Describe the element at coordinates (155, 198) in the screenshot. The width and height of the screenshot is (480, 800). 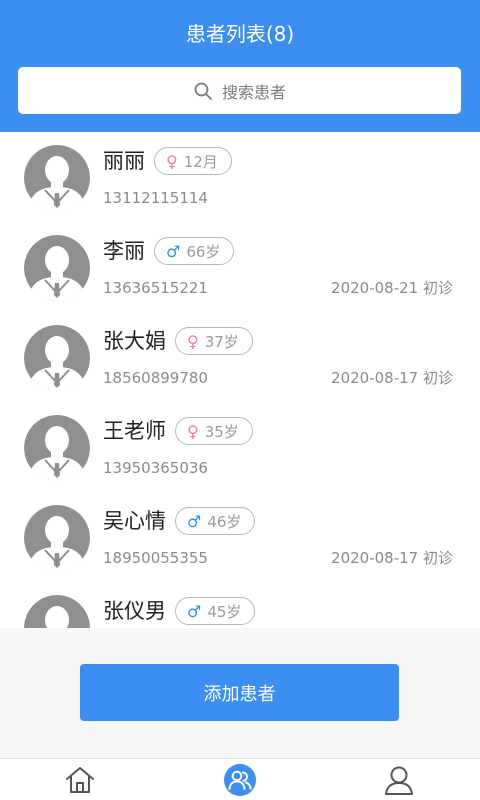
I see `patient-phone: 13112115114` at that location.